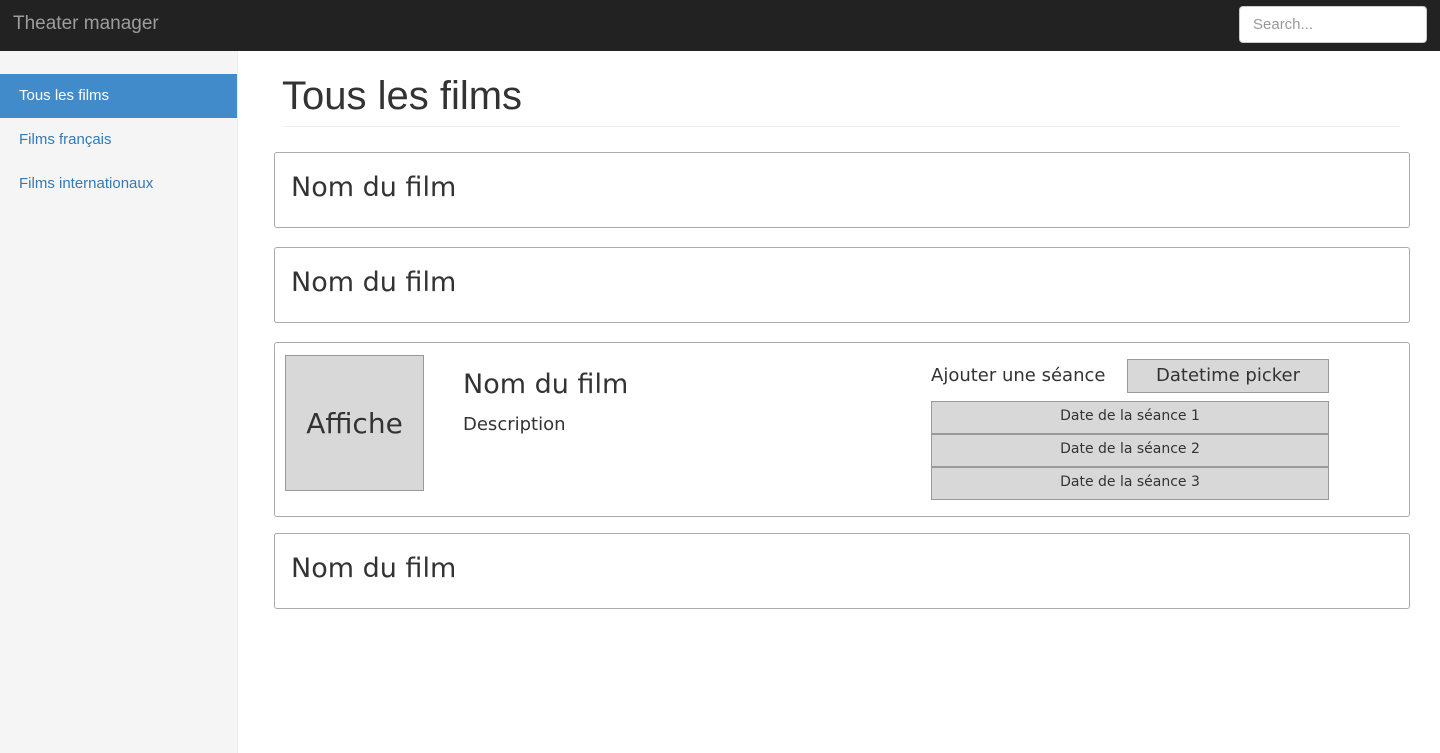 This screenshot has height=753, width=1440. I want to click on session-item: Date de la séance 3, so click(1130, 483).